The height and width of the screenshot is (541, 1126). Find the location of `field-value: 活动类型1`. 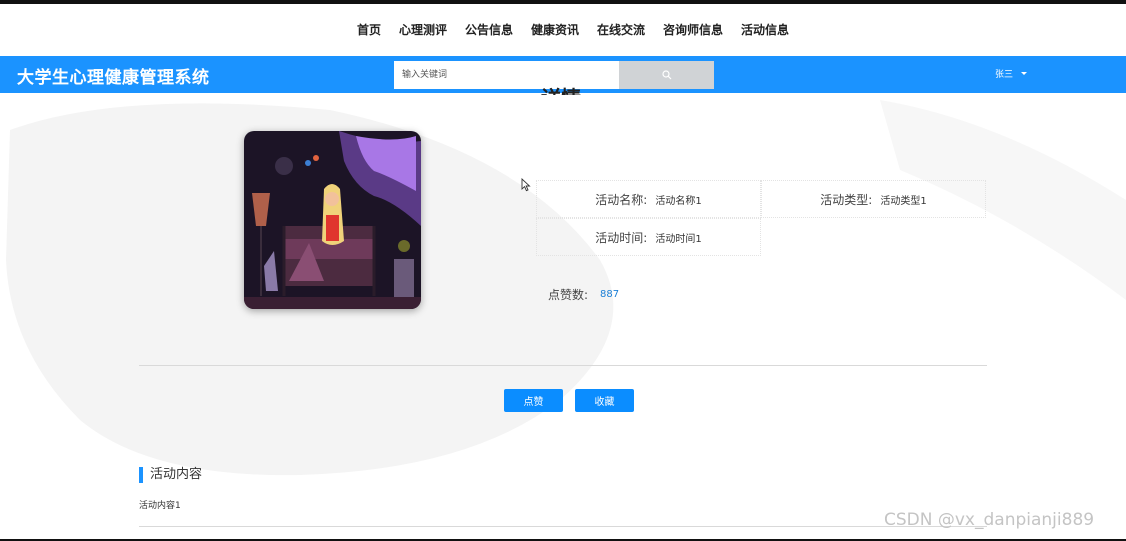

field-value: 活动类型1 is located at coordinates (903, 201).